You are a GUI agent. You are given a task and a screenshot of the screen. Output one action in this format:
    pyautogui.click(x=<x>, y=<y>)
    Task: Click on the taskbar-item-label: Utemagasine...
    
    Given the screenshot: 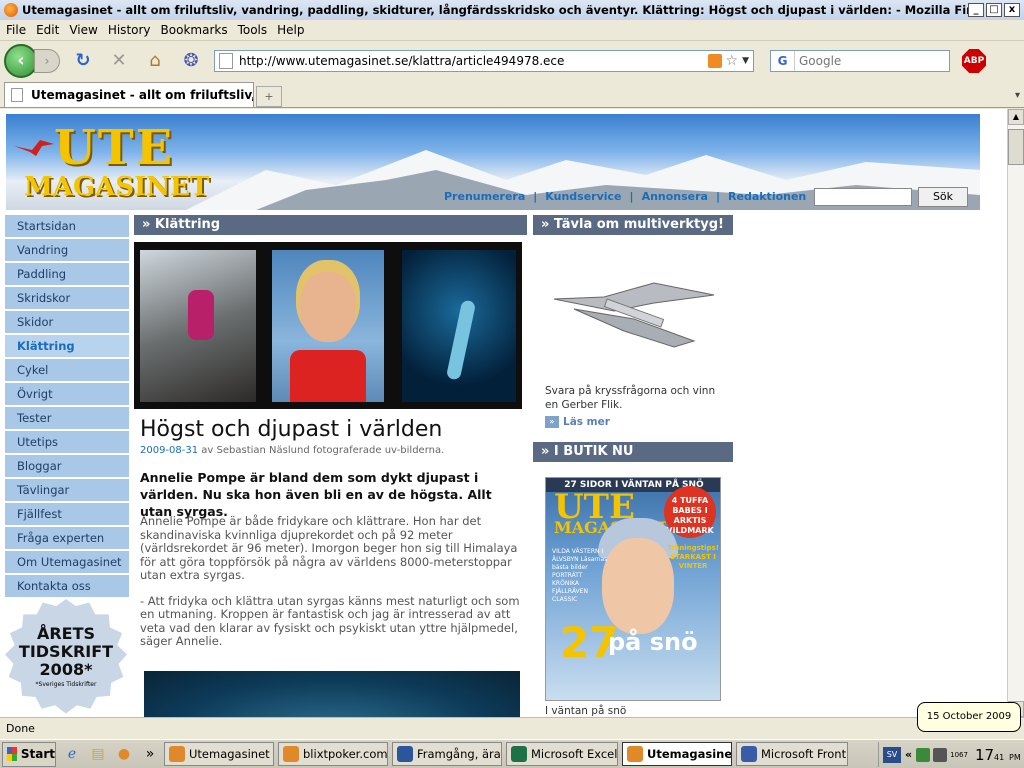 What is the action you would take?
    pyautogui.click(x=689, y=754)
    